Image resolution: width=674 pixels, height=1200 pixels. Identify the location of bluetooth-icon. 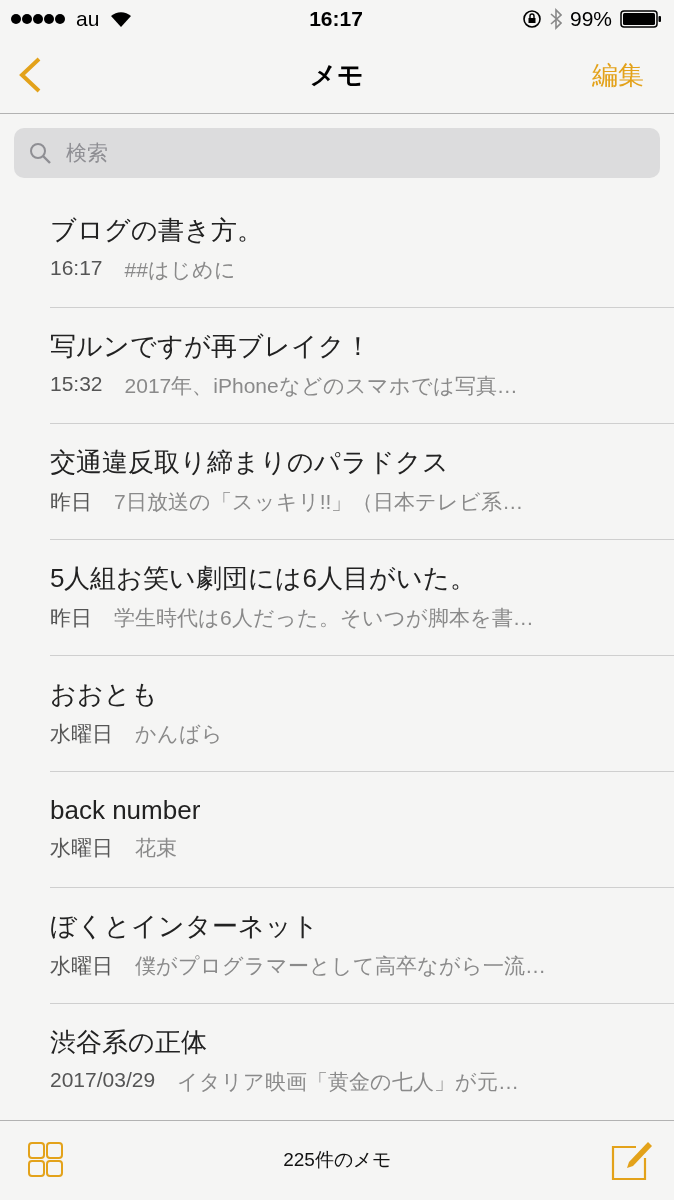
(555, 18).